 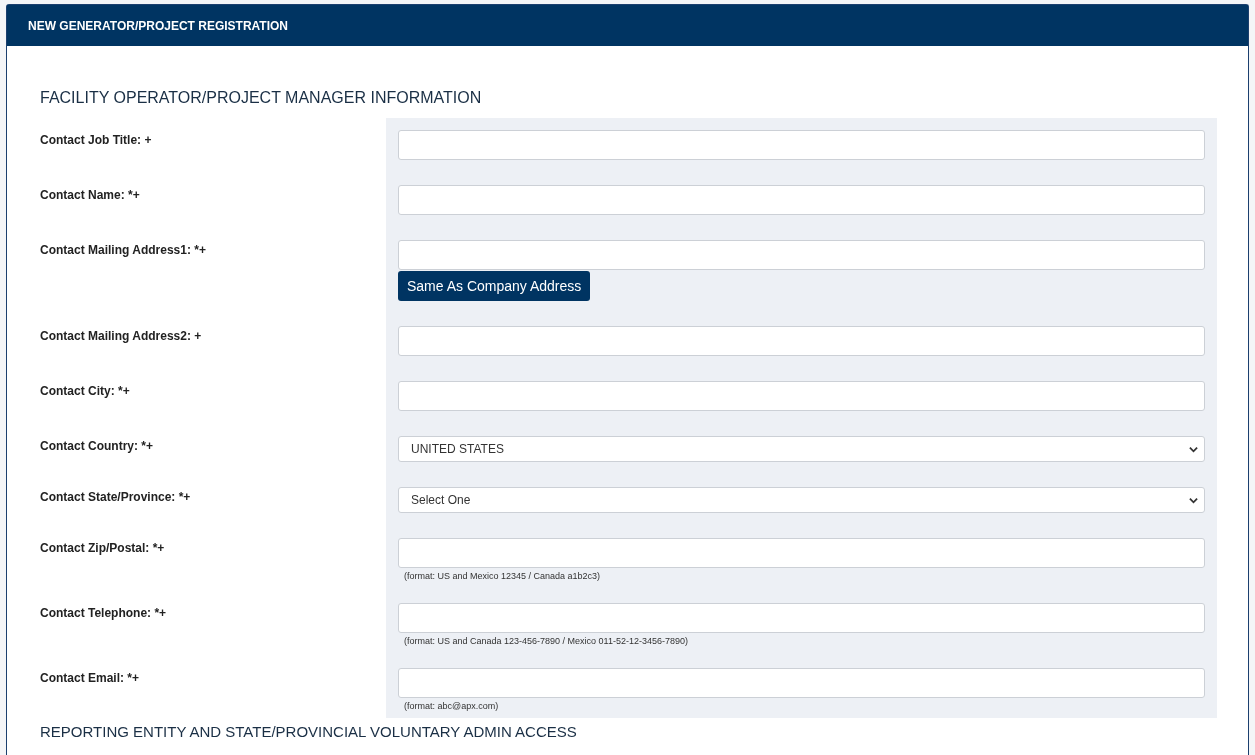 I want to click on section-heading: FACILITY OPERATOR/PROJECT MANAGER INFORMATION, so click(x=261, y=98).